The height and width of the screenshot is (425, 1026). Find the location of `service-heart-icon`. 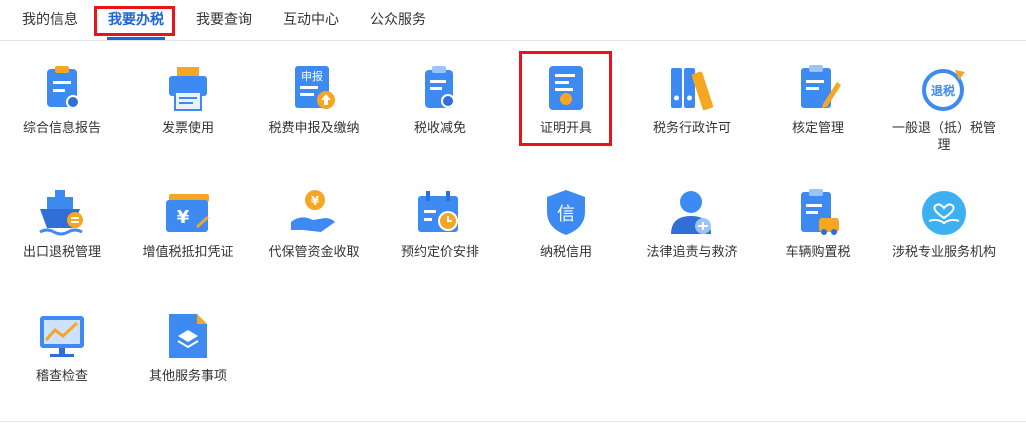

service-heart-icon is located at coordinates (944, 213).